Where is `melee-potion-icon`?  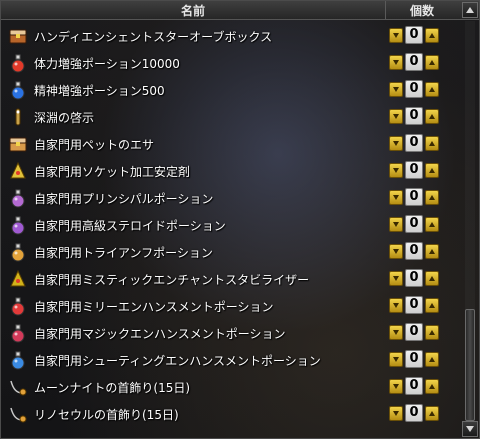
melee-potion-icon is located at coordinates (18, 306).